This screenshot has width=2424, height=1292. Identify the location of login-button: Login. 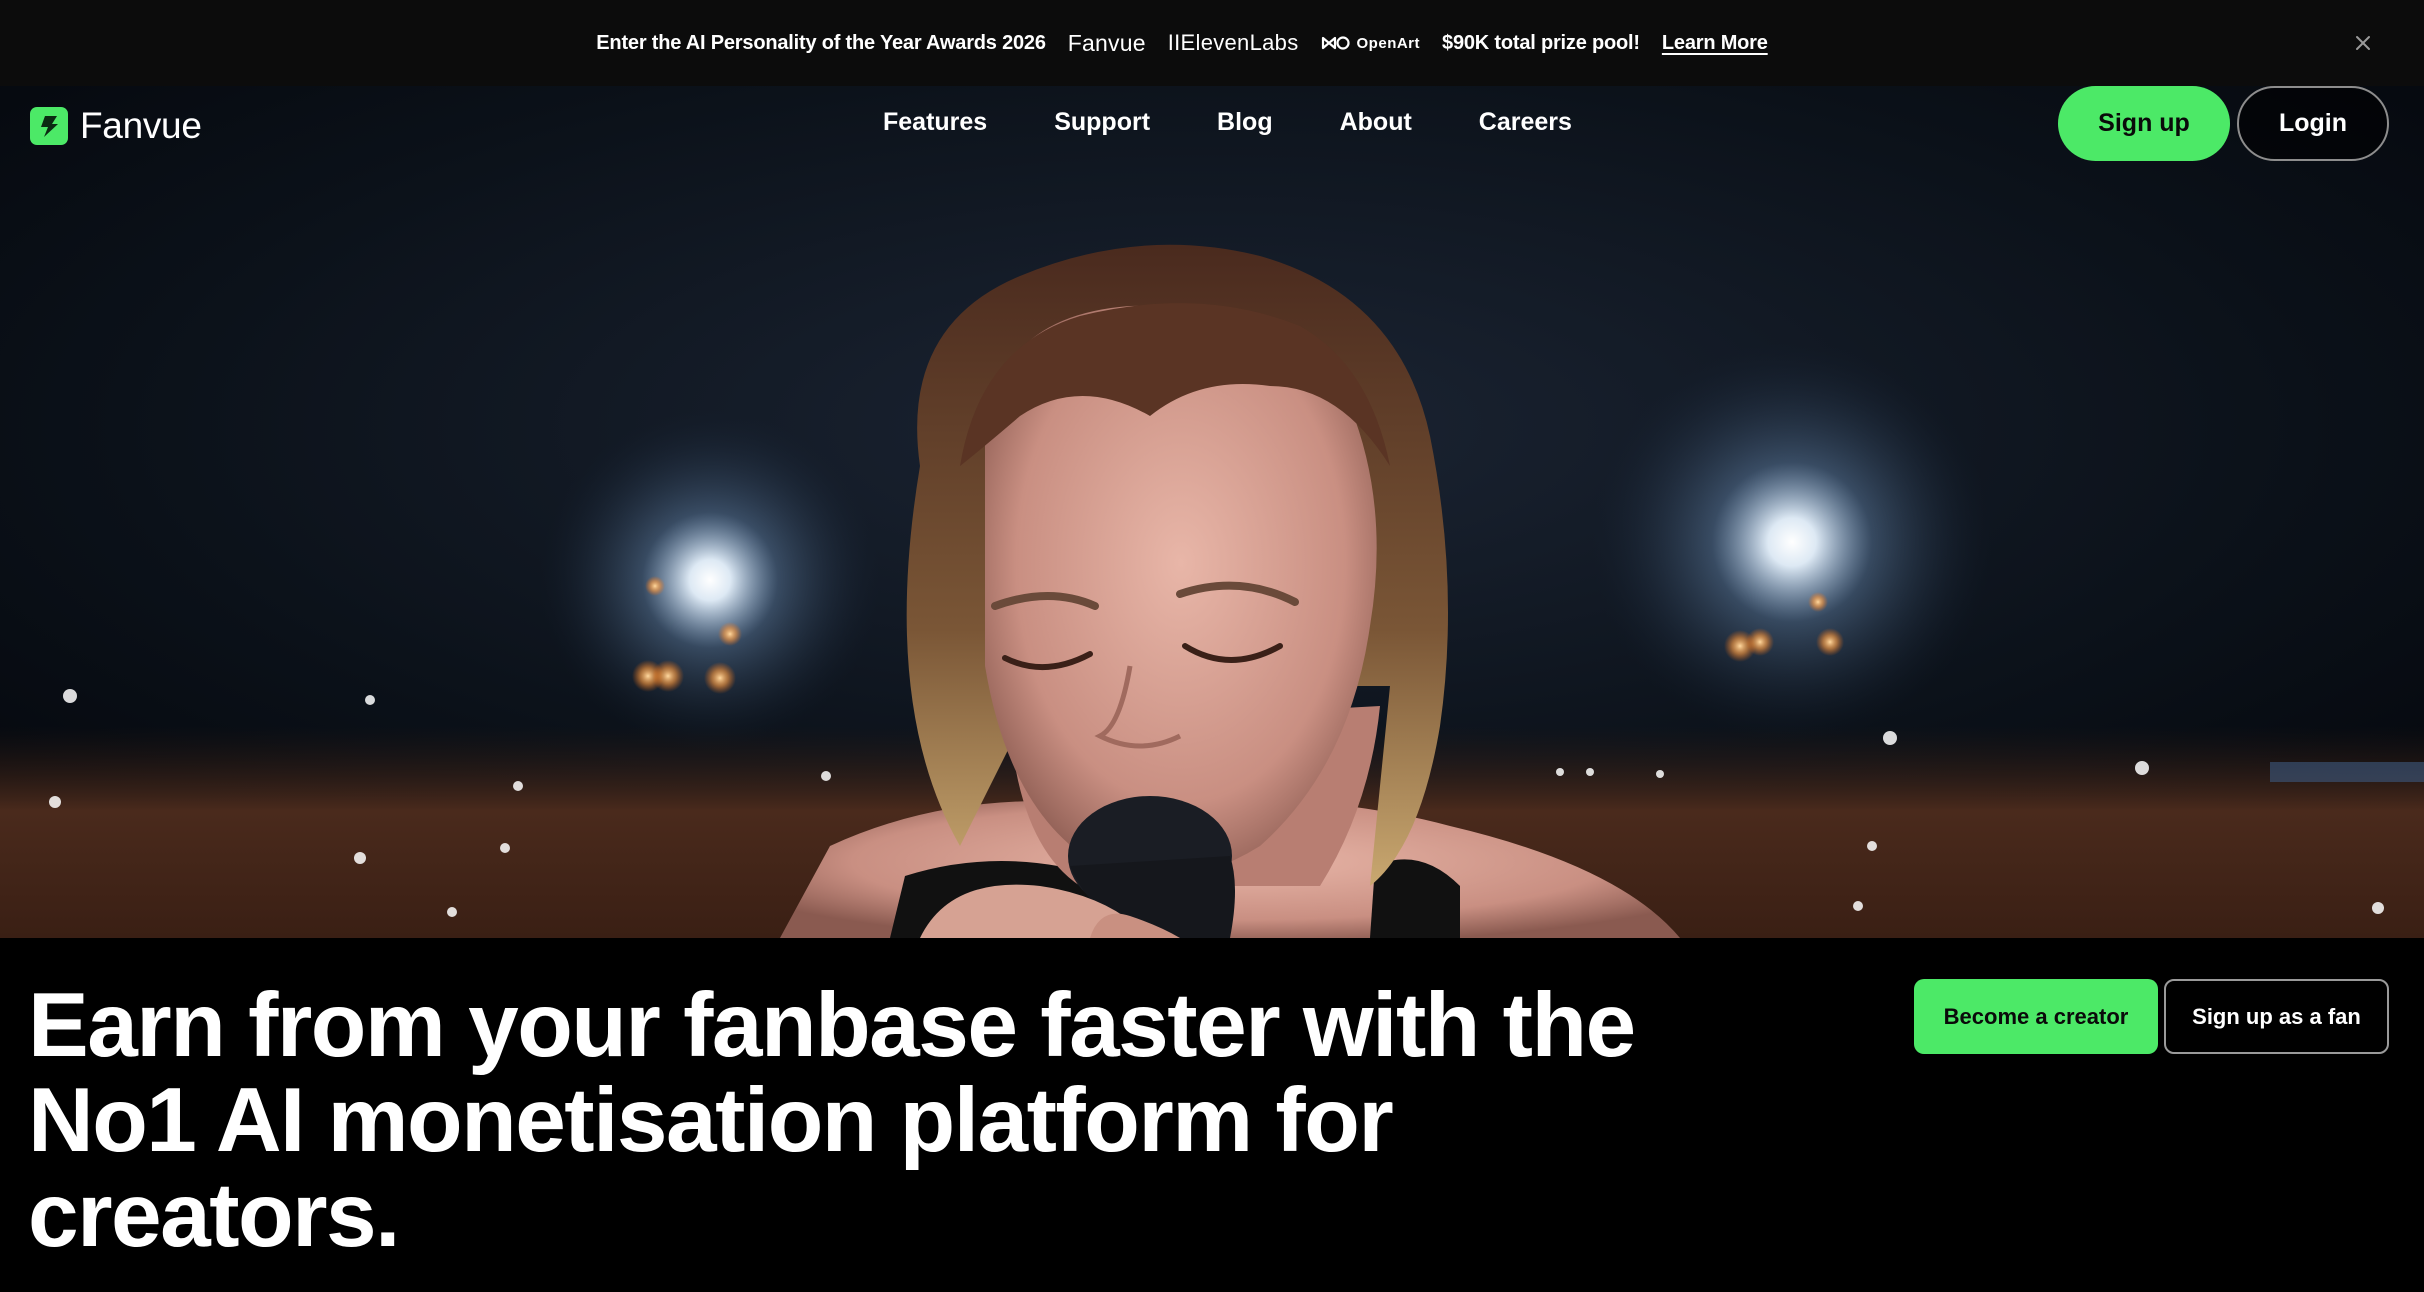
(2313, 123).